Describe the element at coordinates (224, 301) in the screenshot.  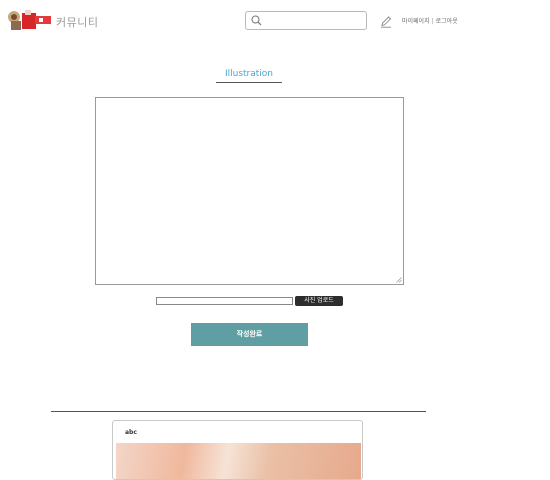
I see `file-path-field` at that location.